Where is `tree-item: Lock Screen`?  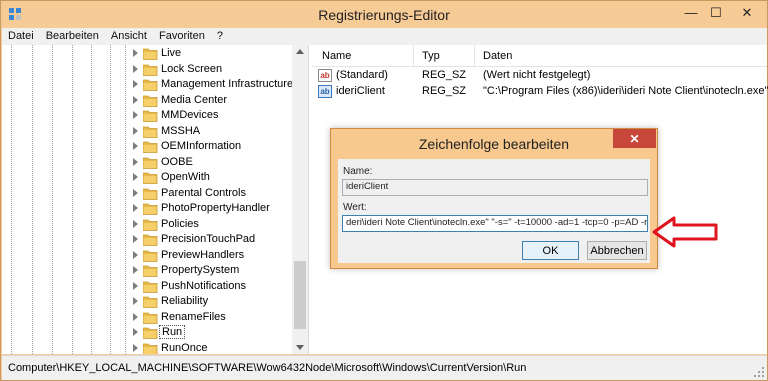 tree-item: Lock Screen is located at coordinates (147, 70).